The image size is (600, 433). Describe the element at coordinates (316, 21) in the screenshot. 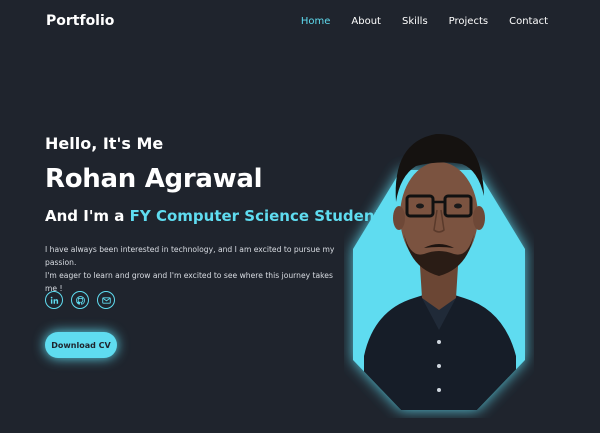

I see `nav-home: Home` at that location.